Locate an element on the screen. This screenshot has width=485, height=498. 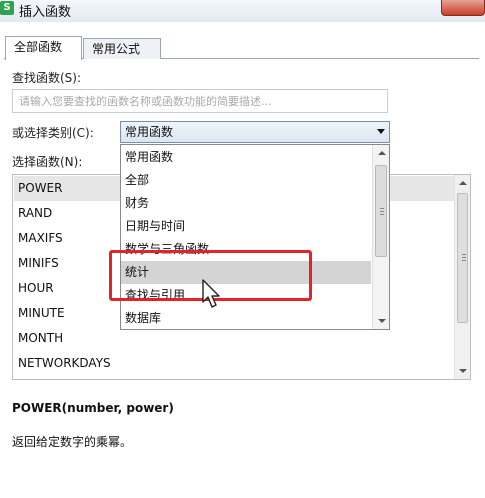
function-list-label: 选择函数(N): is located at coordinates (47, 162).